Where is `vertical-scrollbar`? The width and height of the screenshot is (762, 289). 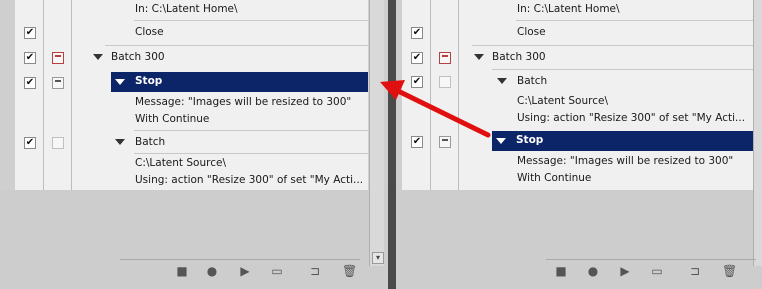
vertical-scrollbar is located at coordinates (757, 133).